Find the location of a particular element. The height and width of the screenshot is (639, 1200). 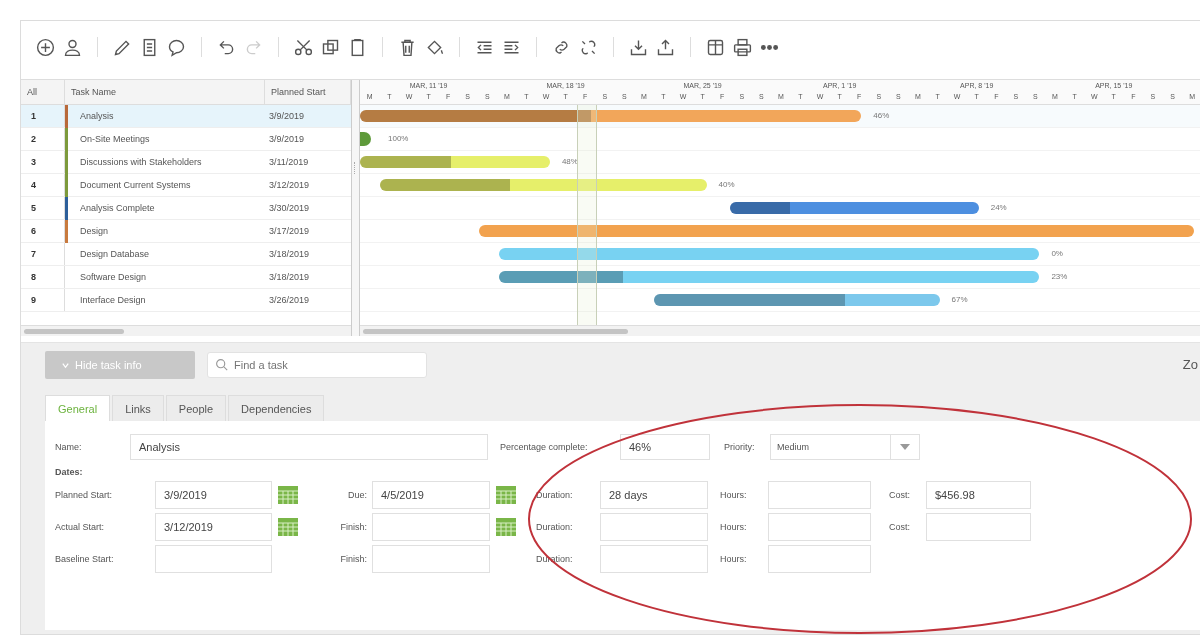

task-row: 7 Design Database 3/18/2019 is located at coordinates (186, 254).